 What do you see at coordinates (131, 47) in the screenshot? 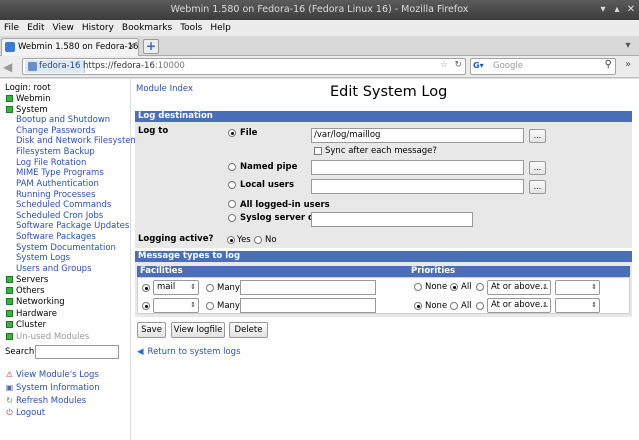
I see `tab-close-icon: ✕` at bounding box center [131, 47].